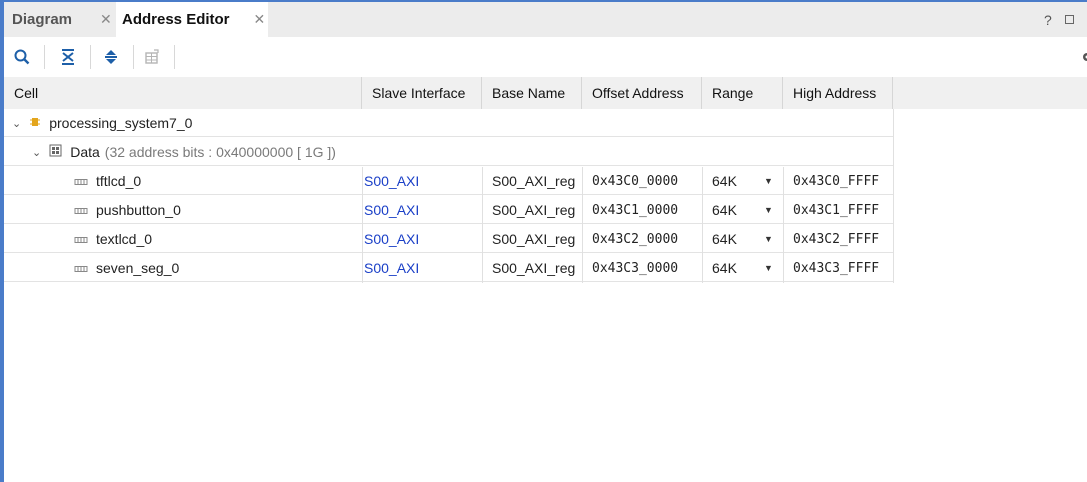 This screenshot has height=482, width=1087. I want to click on cell-label: pushbutton_0, so click(138, 210).